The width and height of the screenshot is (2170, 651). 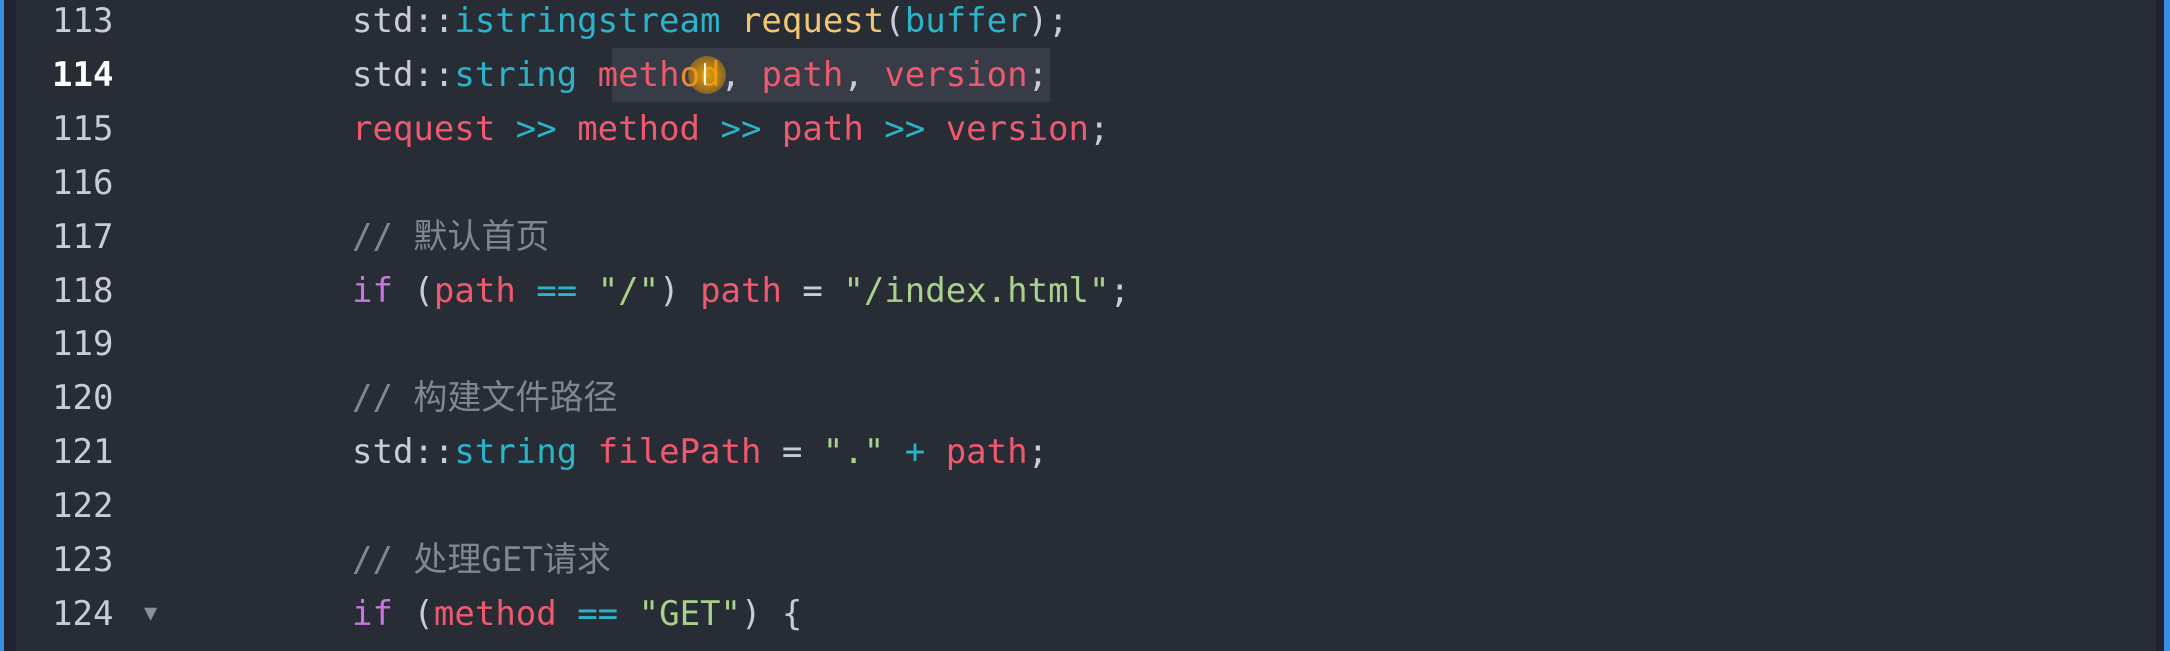 I want to click on code-text: // 构建文件路径, so click(x=484, y=398).